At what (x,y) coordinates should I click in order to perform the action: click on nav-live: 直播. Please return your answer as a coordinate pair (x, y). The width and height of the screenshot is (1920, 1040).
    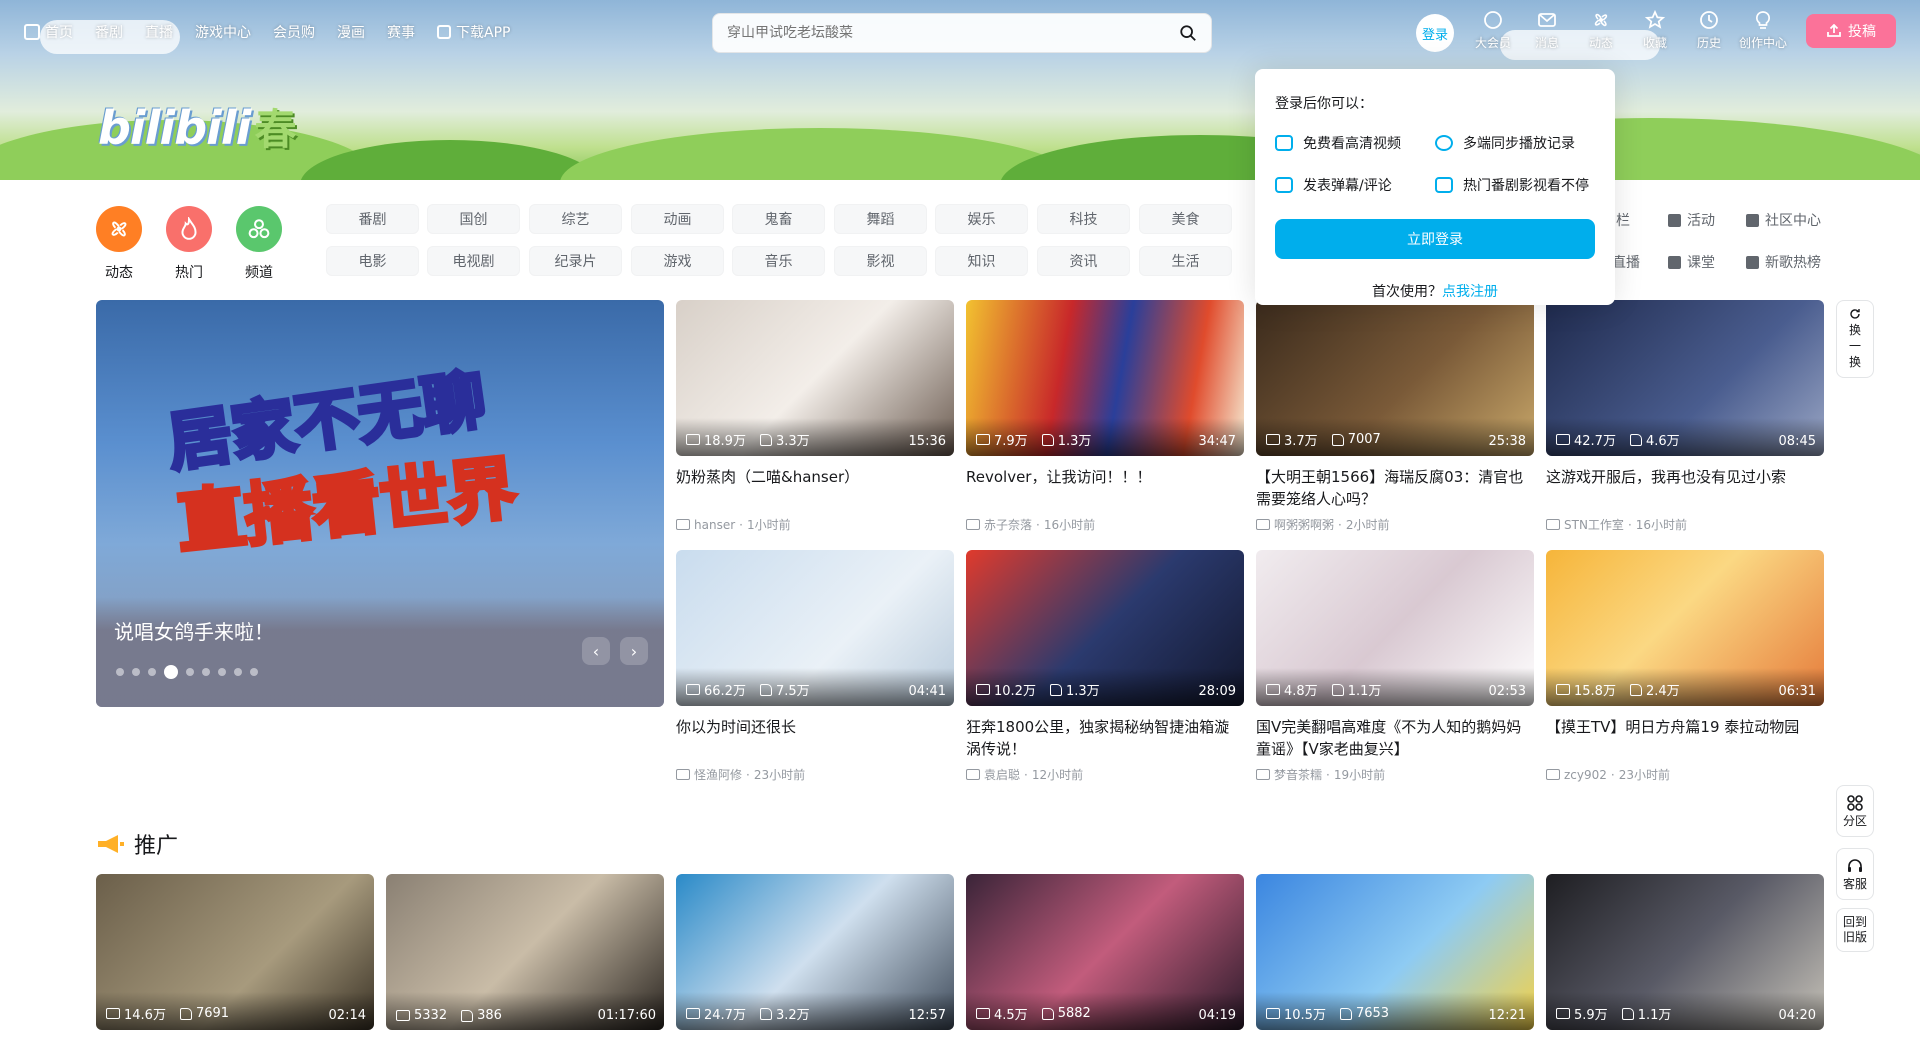
    Looking at the image, I should click on (159, 32).